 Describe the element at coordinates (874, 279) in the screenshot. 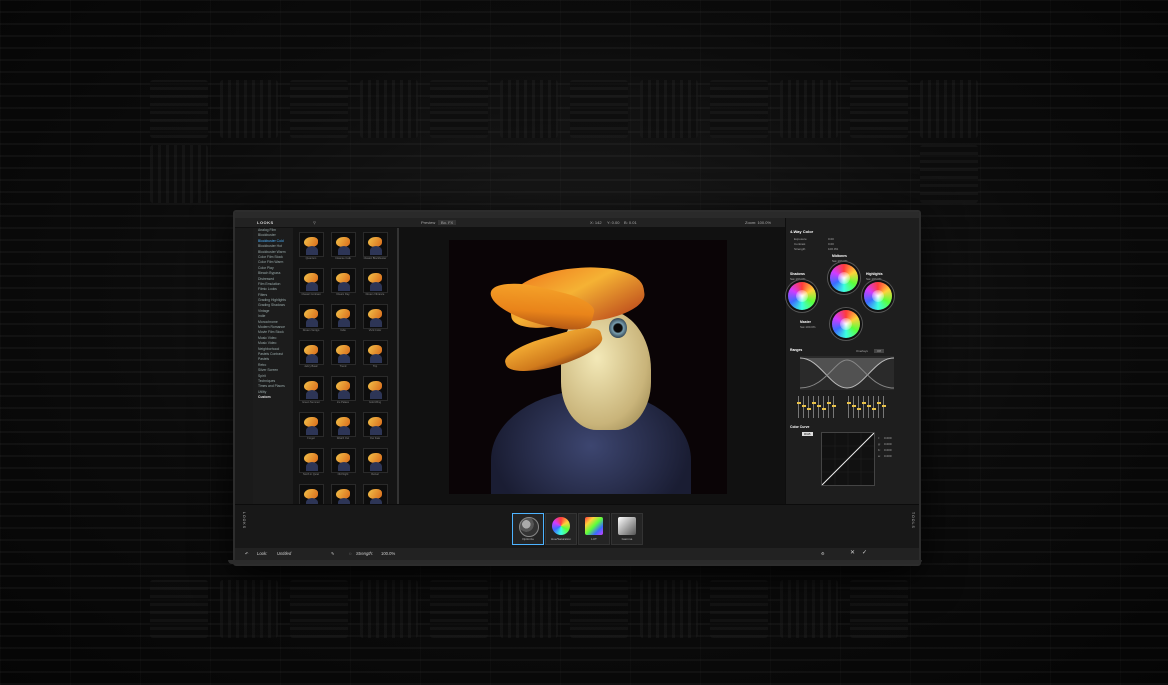

I see `highlights-sat: Sat 100.0%` at that location.